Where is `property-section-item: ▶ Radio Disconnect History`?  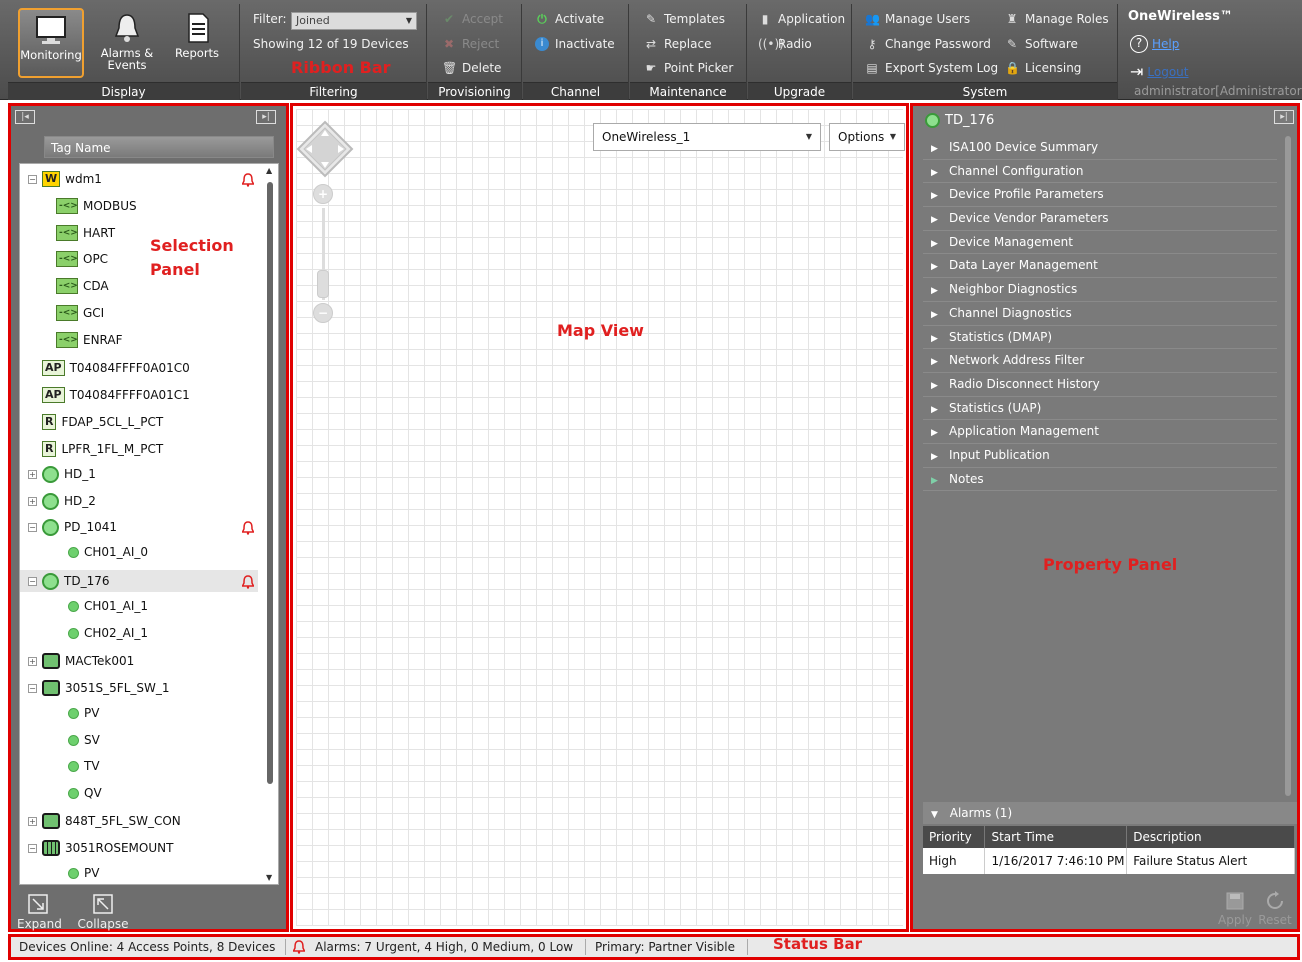 property-section-item: ▶ Radio Disconnect History is located at coordinates (1100, 385).